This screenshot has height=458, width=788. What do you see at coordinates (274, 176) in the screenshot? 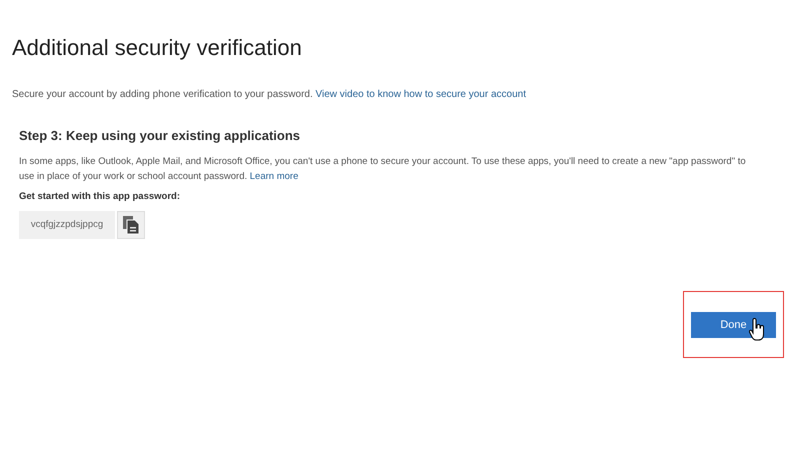
I see `learn-more-link: Learn more` at bounding box center [274, 176].